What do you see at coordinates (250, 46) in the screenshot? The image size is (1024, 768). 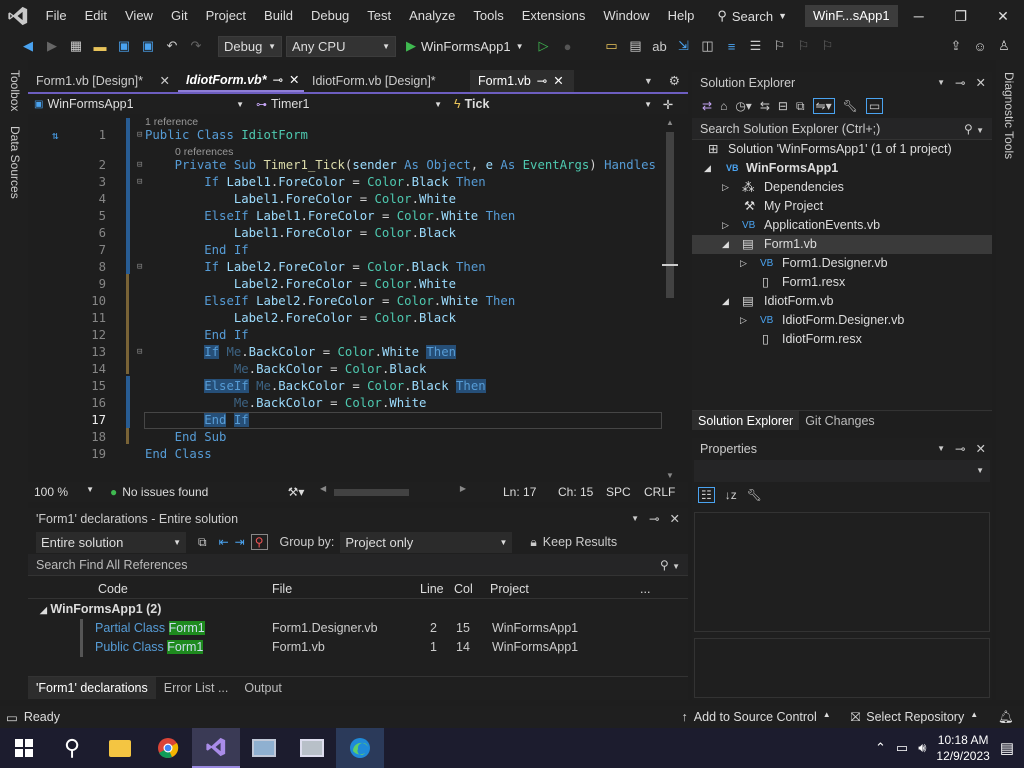 I see `configuration-select: Debug ▼` at bounding box center [250, 46].